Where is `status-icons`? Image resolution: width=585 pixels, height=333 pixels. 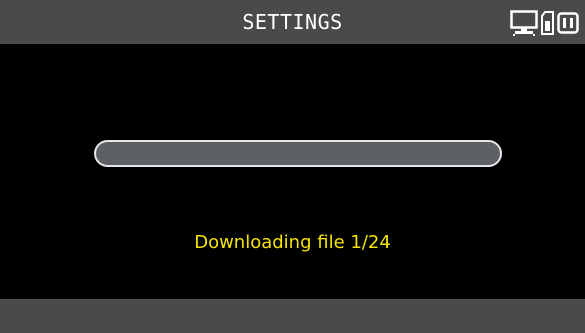 status-icons is located at coordinates (544, 23).